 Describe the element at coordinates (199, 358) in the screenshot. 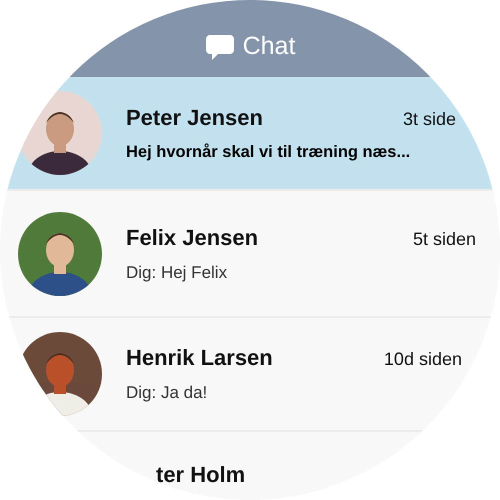

I see `contact-name: Henrik Larsen` at that location.